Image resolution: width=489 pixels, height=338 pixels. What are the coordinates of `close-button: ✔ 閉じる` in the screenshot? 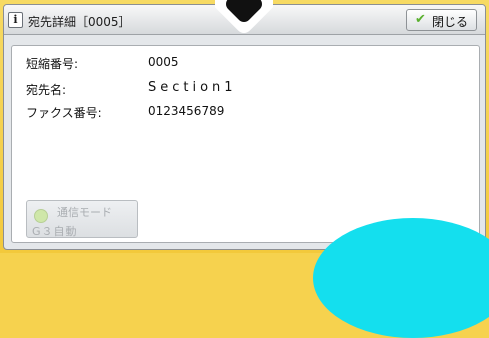 It's located at (441, 20).